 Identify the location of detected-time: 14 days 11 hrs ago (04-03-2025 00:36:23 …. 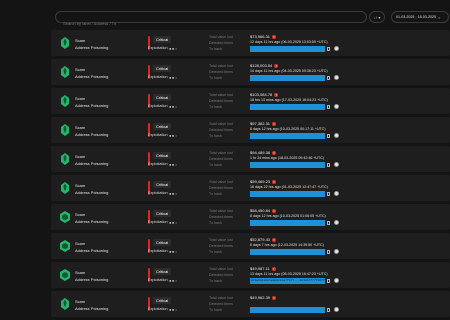
(289, 71).